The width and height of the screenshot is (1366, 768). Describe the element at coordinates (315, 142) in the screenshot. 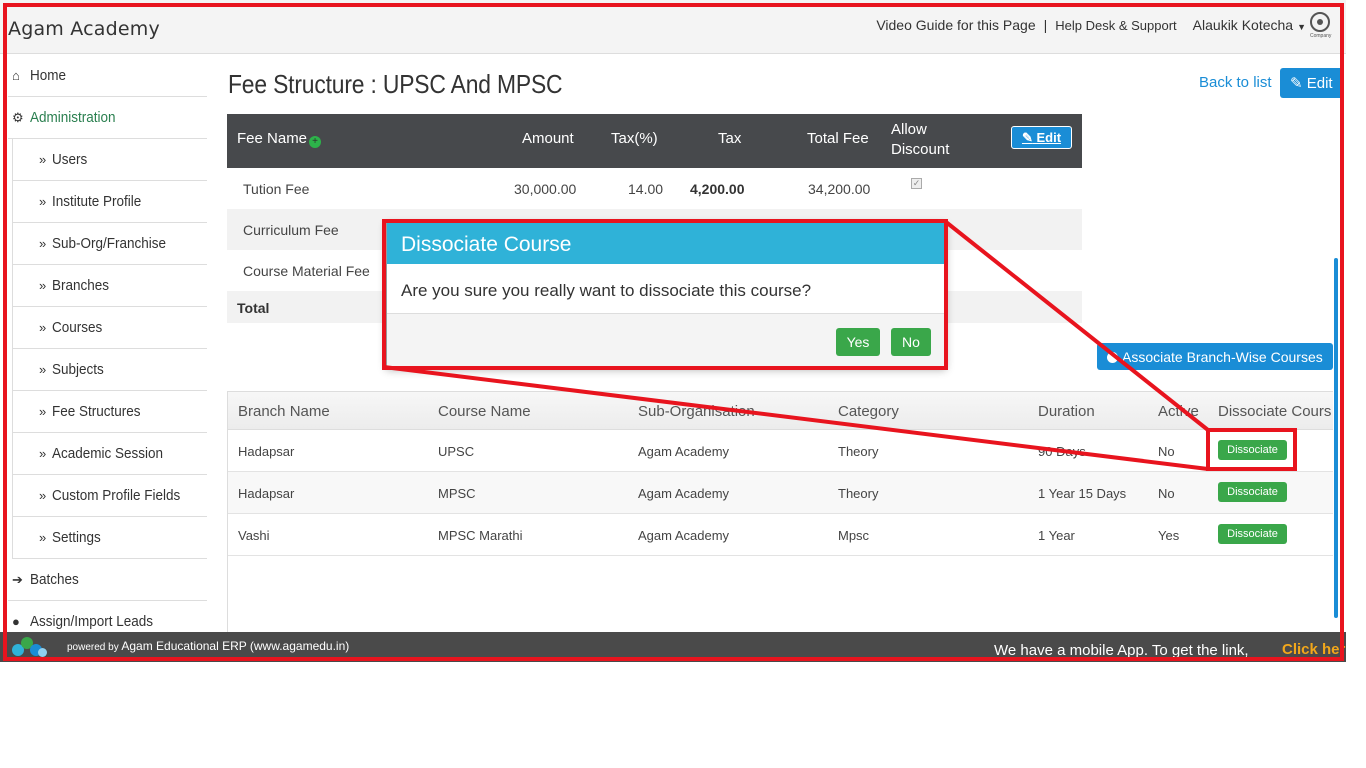

I see `add-fee-icon: +` at that location.